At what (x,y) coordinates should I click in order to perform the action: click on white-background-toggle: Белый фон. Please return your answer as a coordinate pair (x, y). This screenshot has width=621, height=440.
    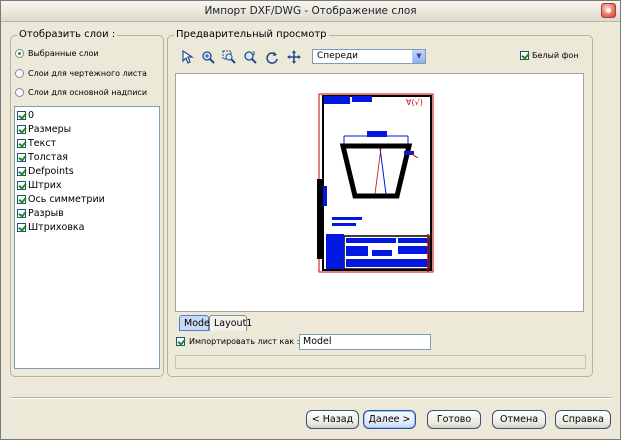
    Looking at the image, I should click on (549, 55).